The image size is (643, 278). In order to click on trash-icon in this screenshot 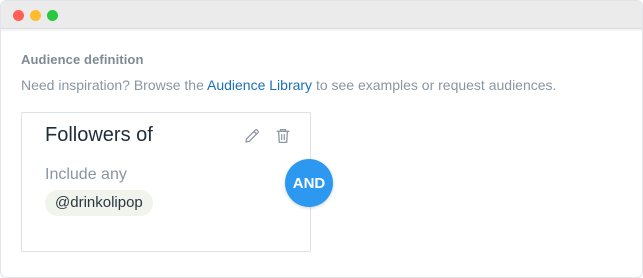, I will do `click(283, 136)`.